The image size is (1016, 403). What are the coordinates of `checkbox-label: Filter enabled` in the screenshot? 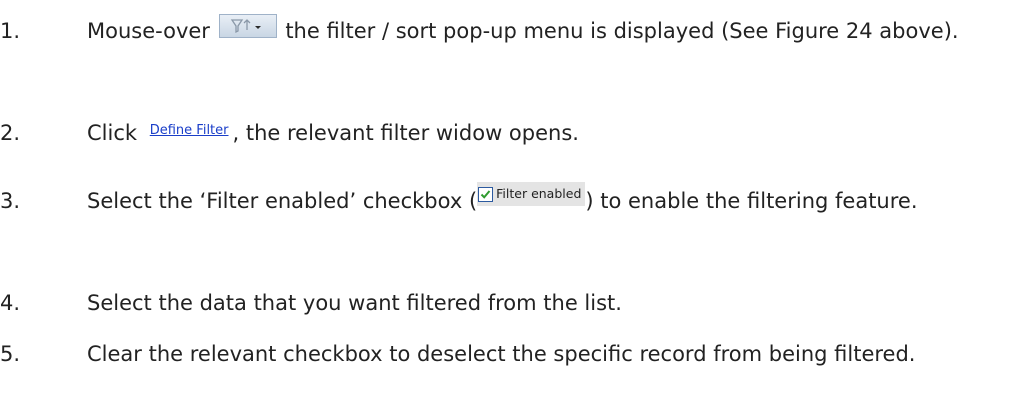 It's located at (539, 193).